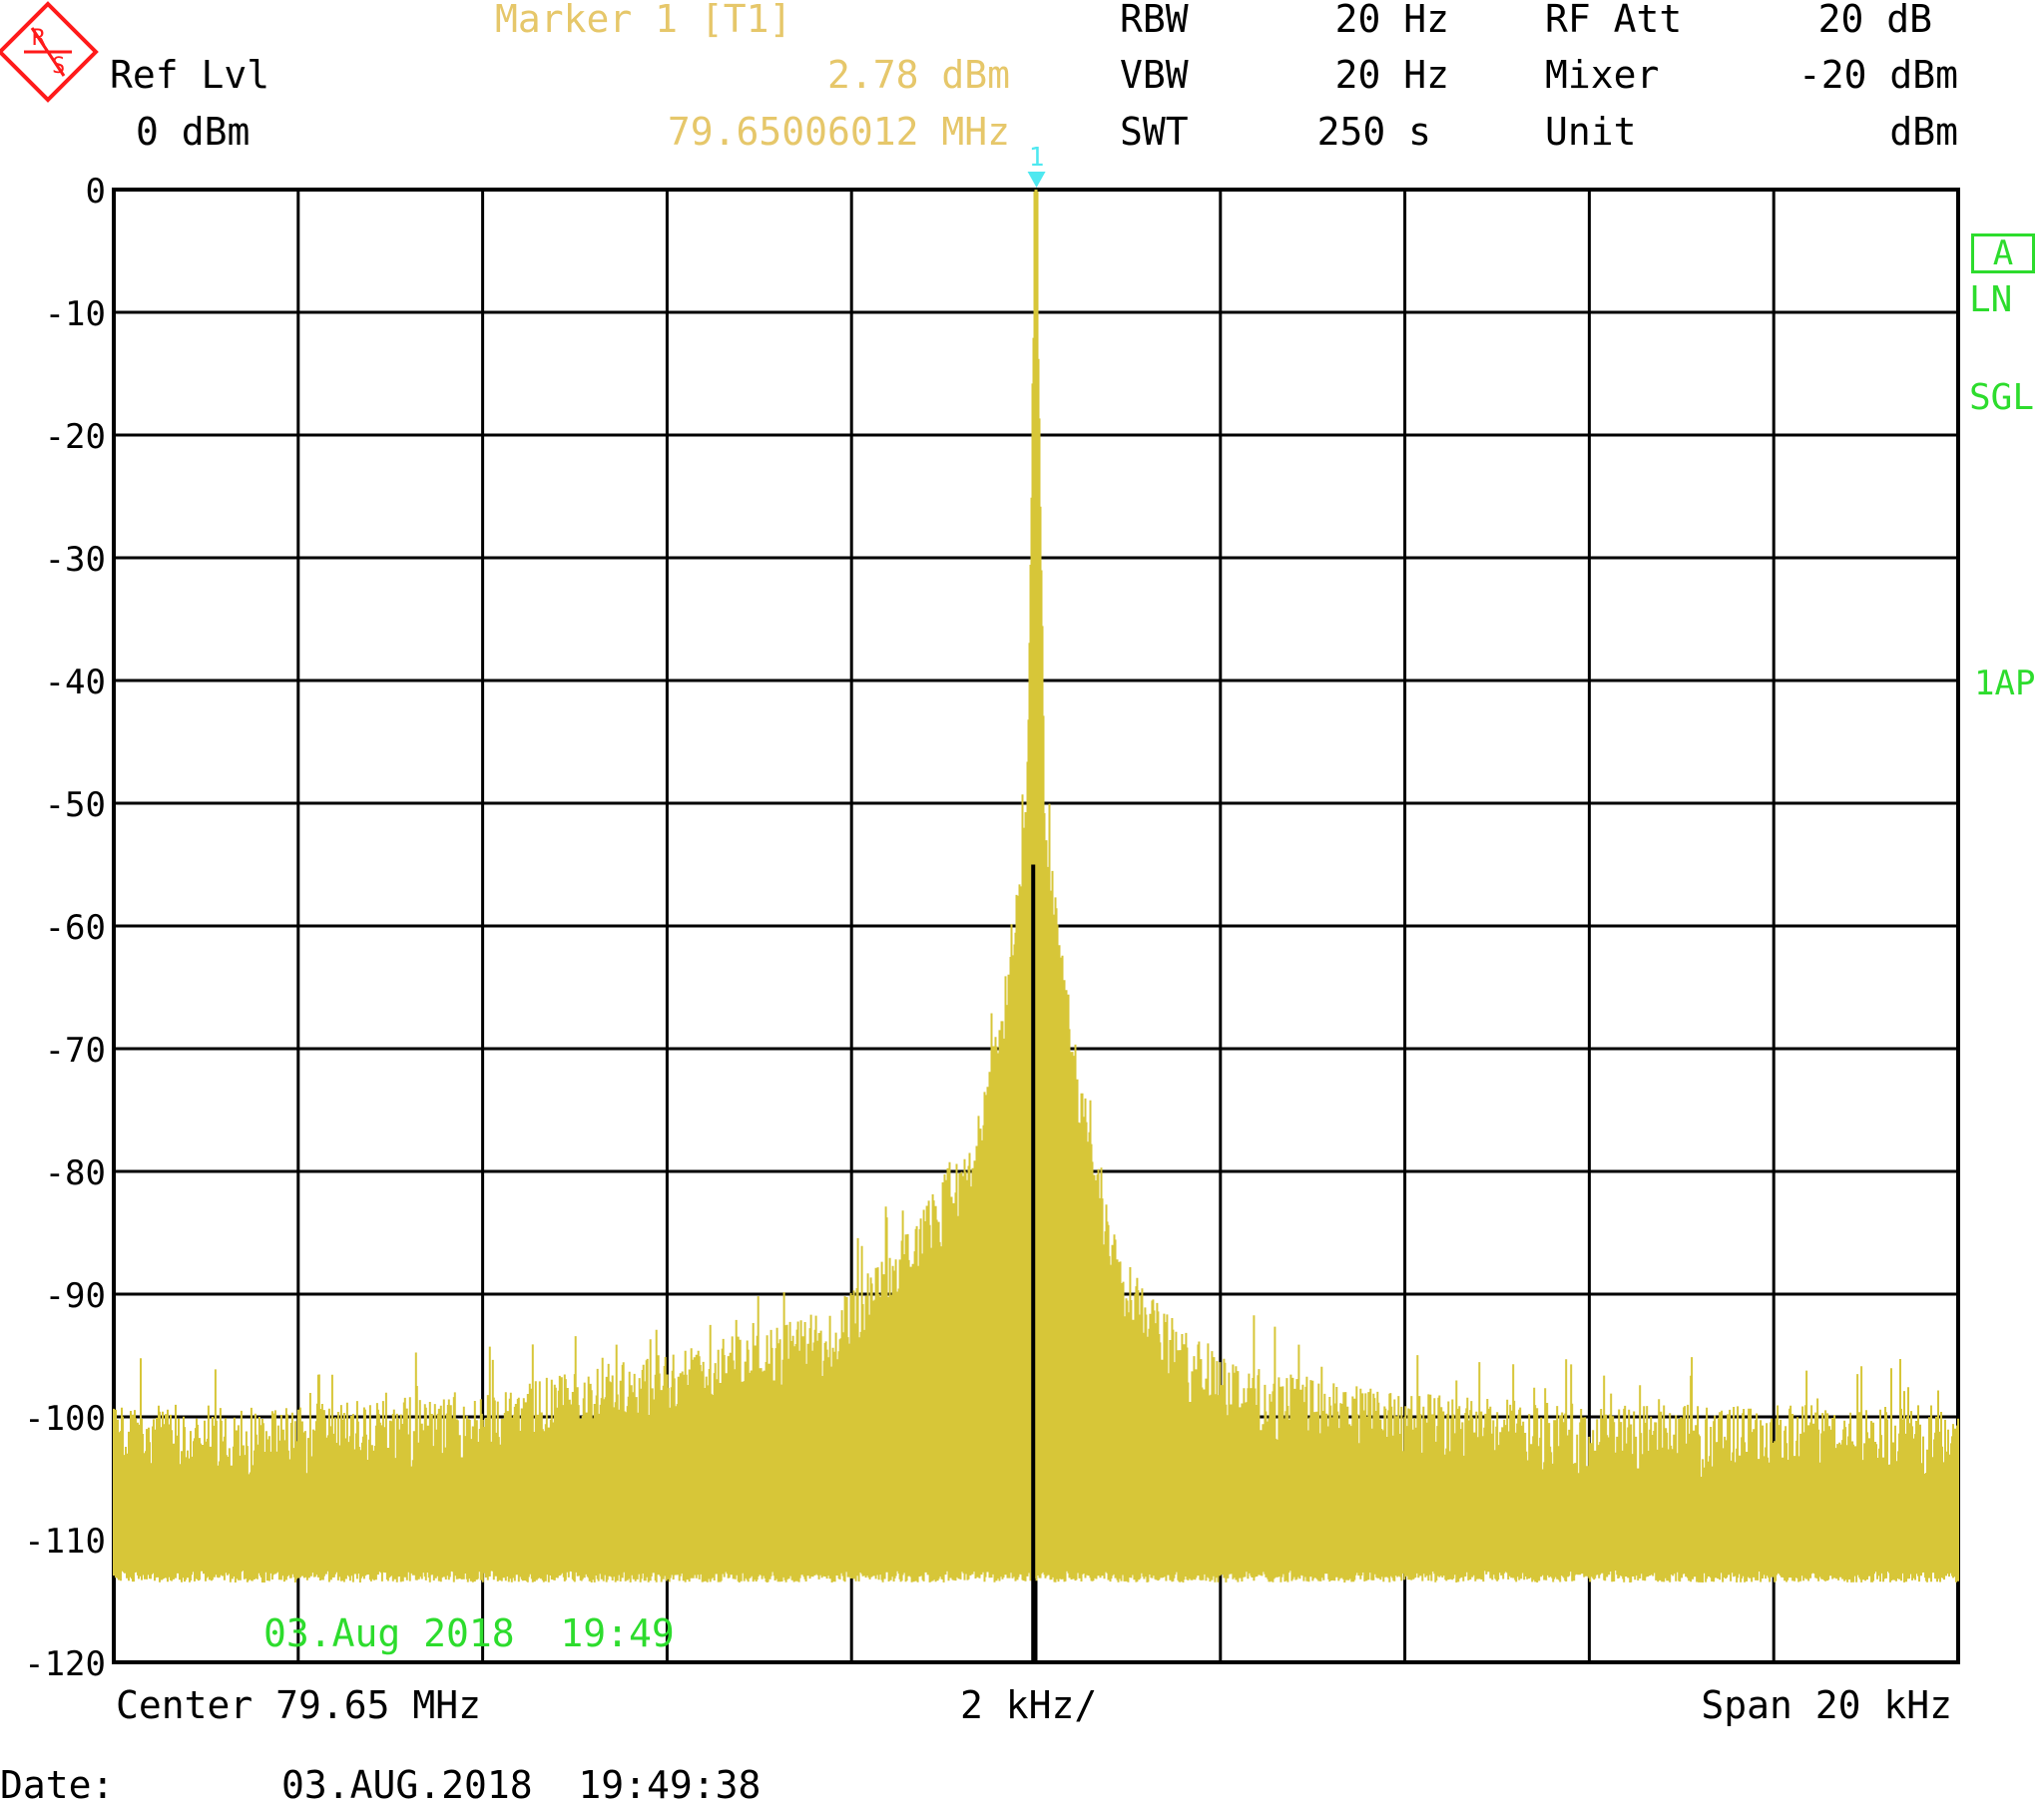  I want to click on y-tick-label: 0, so click(96, 192).